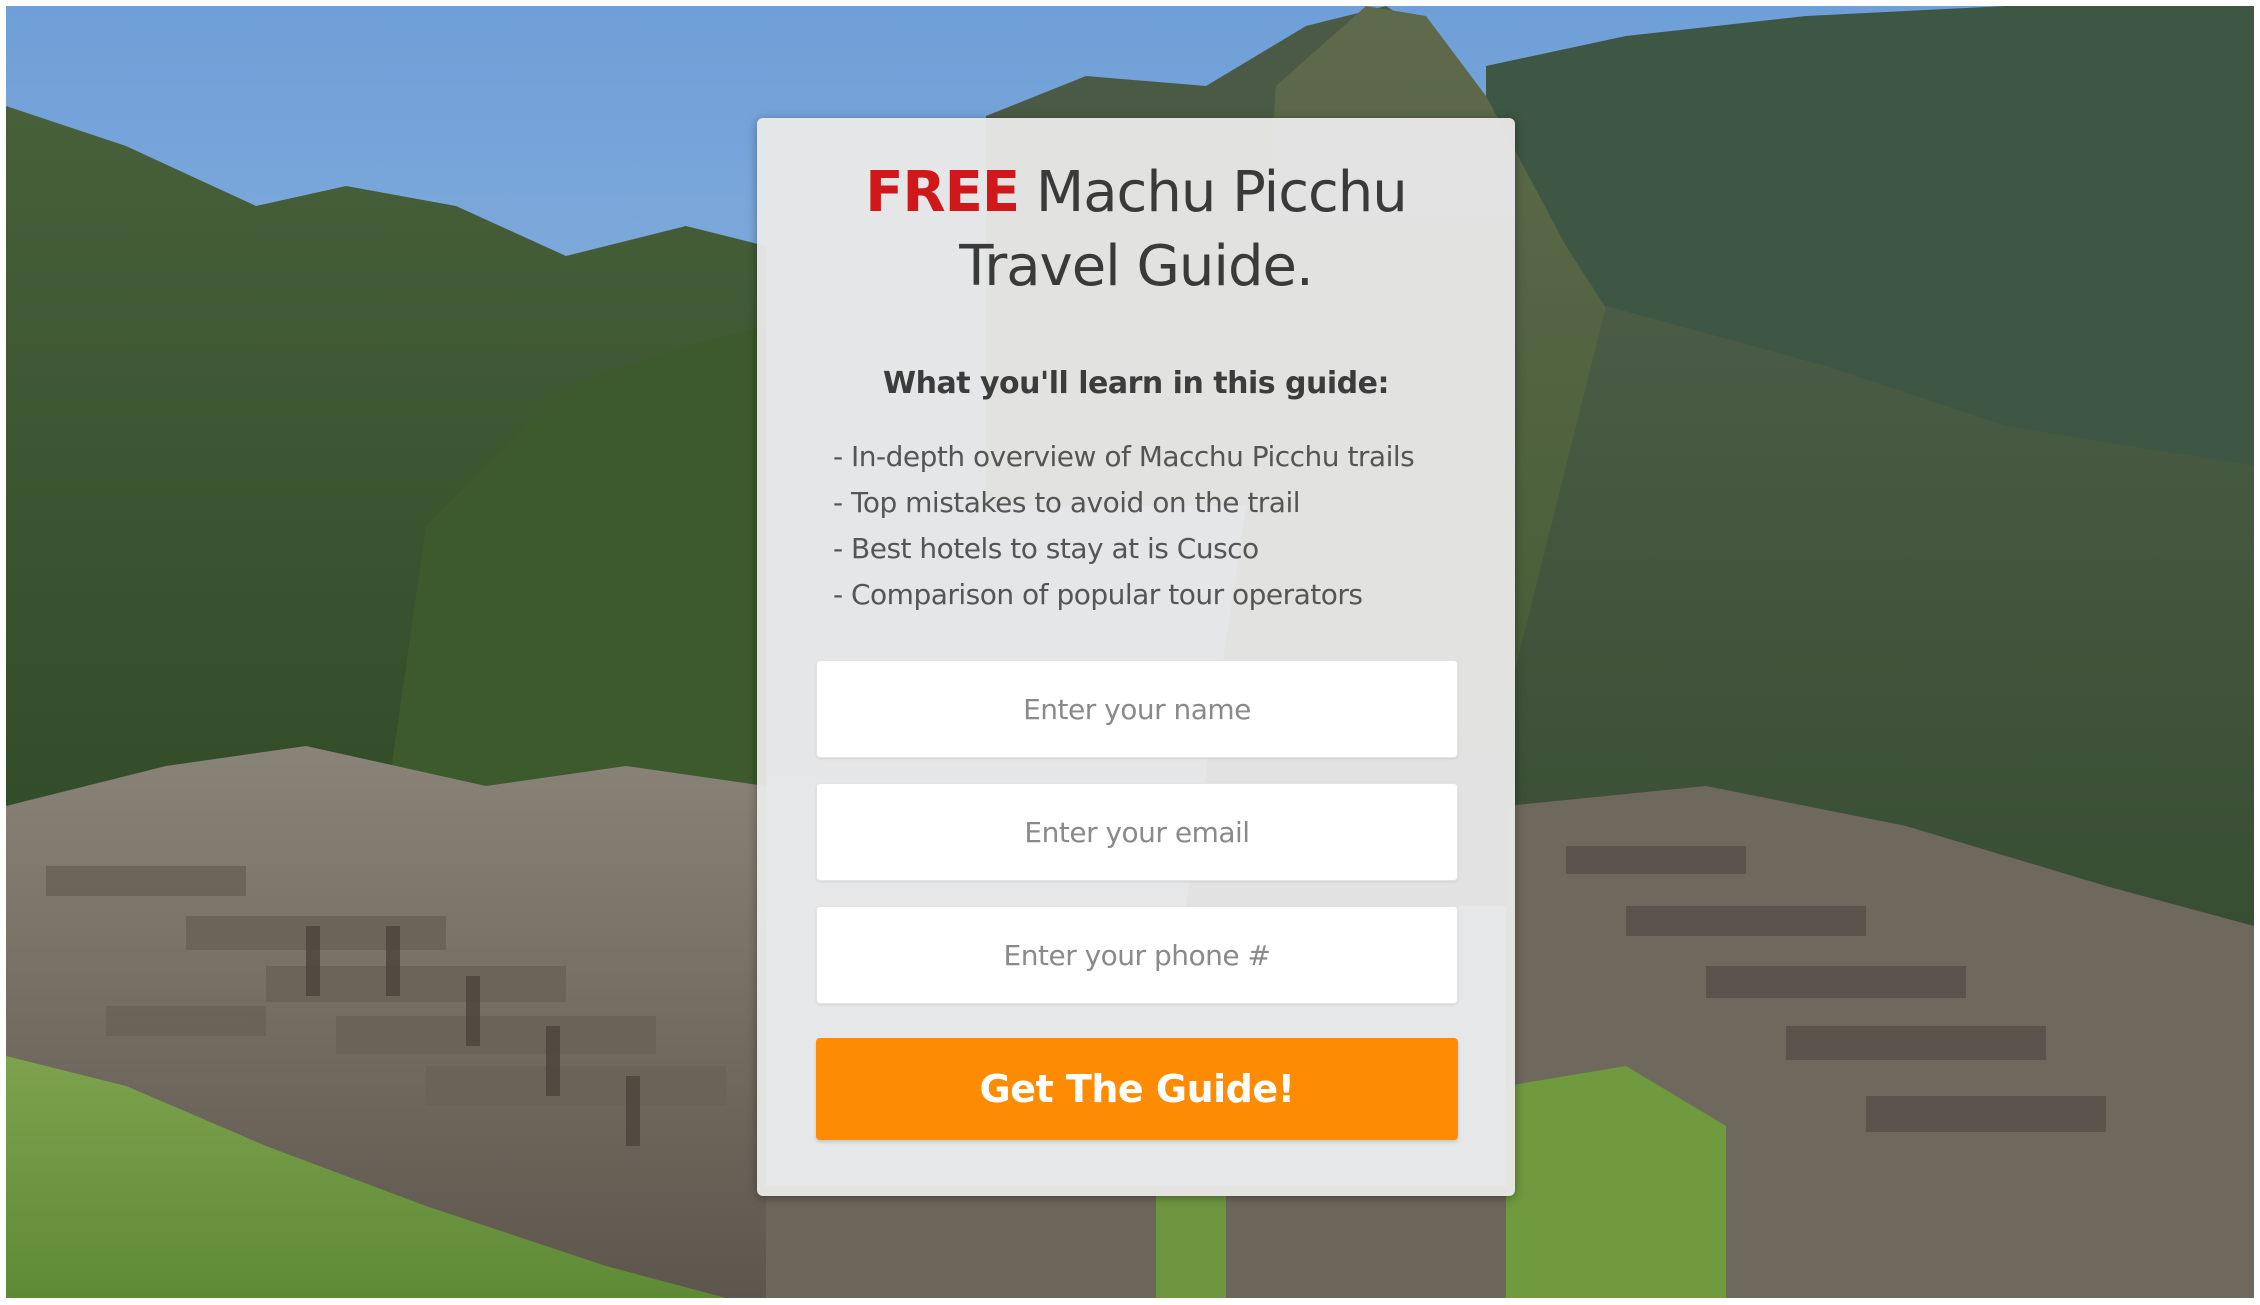  I want to click on headline-free-highlight: FREE, so click(942, 192).